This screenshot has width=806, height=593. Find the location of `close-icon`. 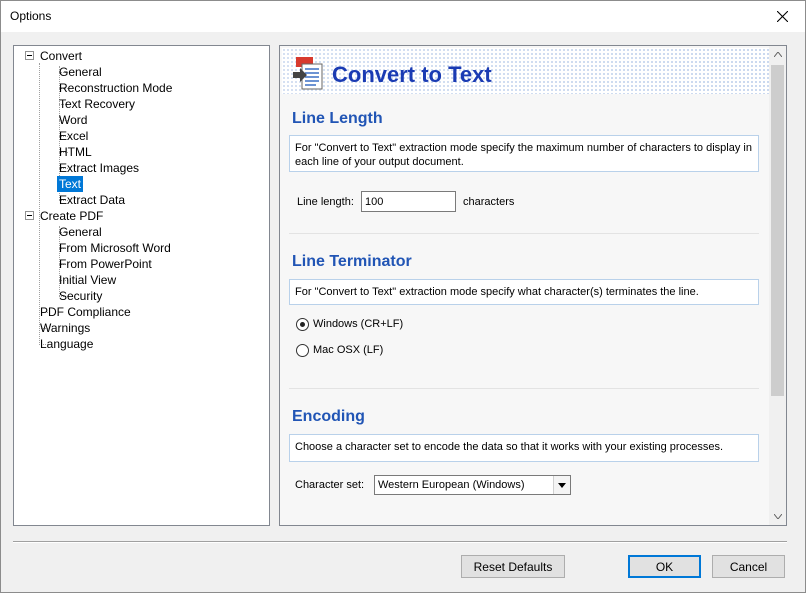

close-icon is located at coordinates (782, 16).